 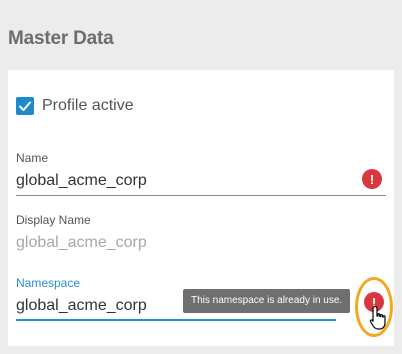 I want to click on name-field: Name global_acme_corp, so click(x=201, y=173).